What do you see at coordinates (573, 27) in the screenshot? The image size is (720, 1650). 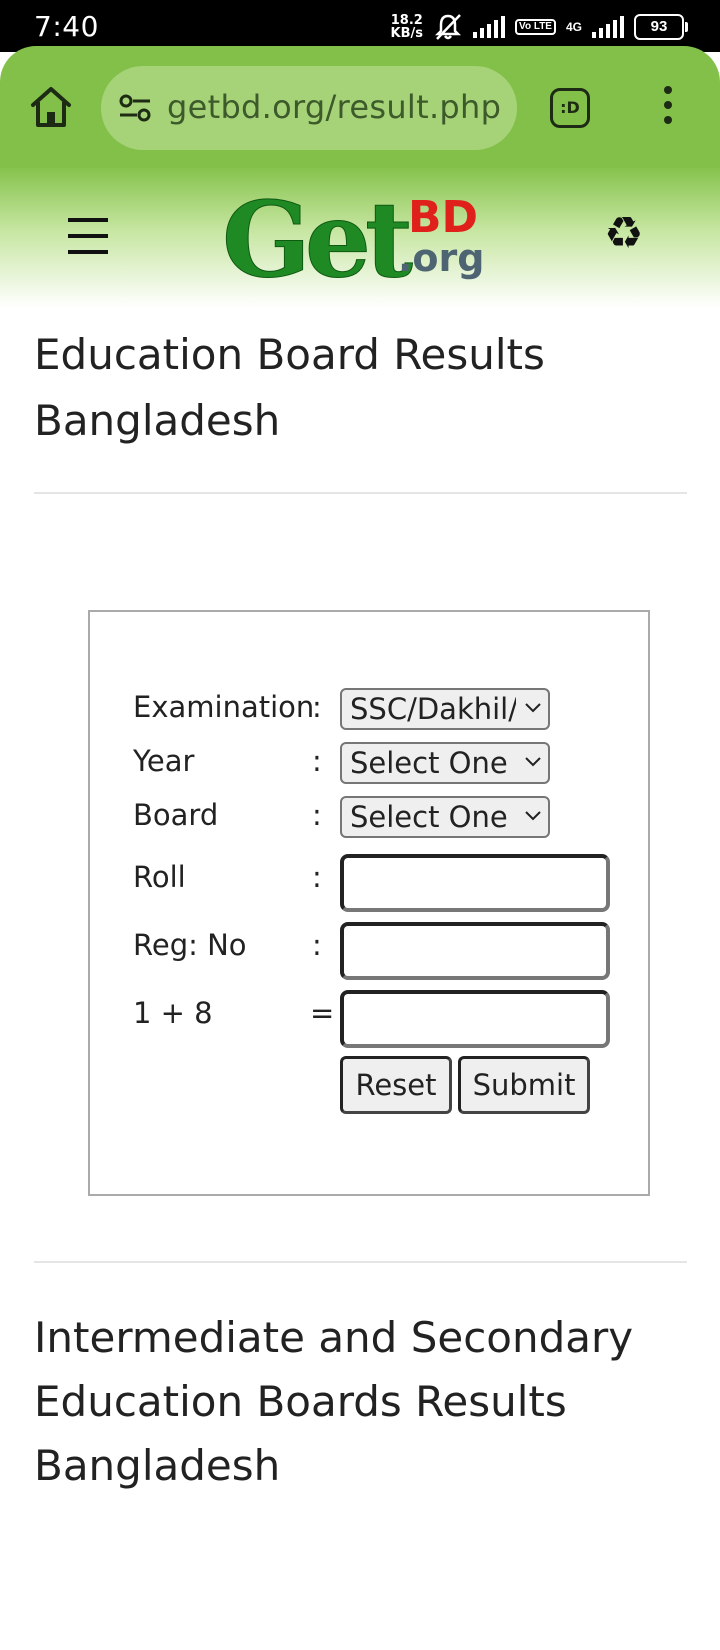 I see `network-type: 4G` at bounding box center [573, 27].